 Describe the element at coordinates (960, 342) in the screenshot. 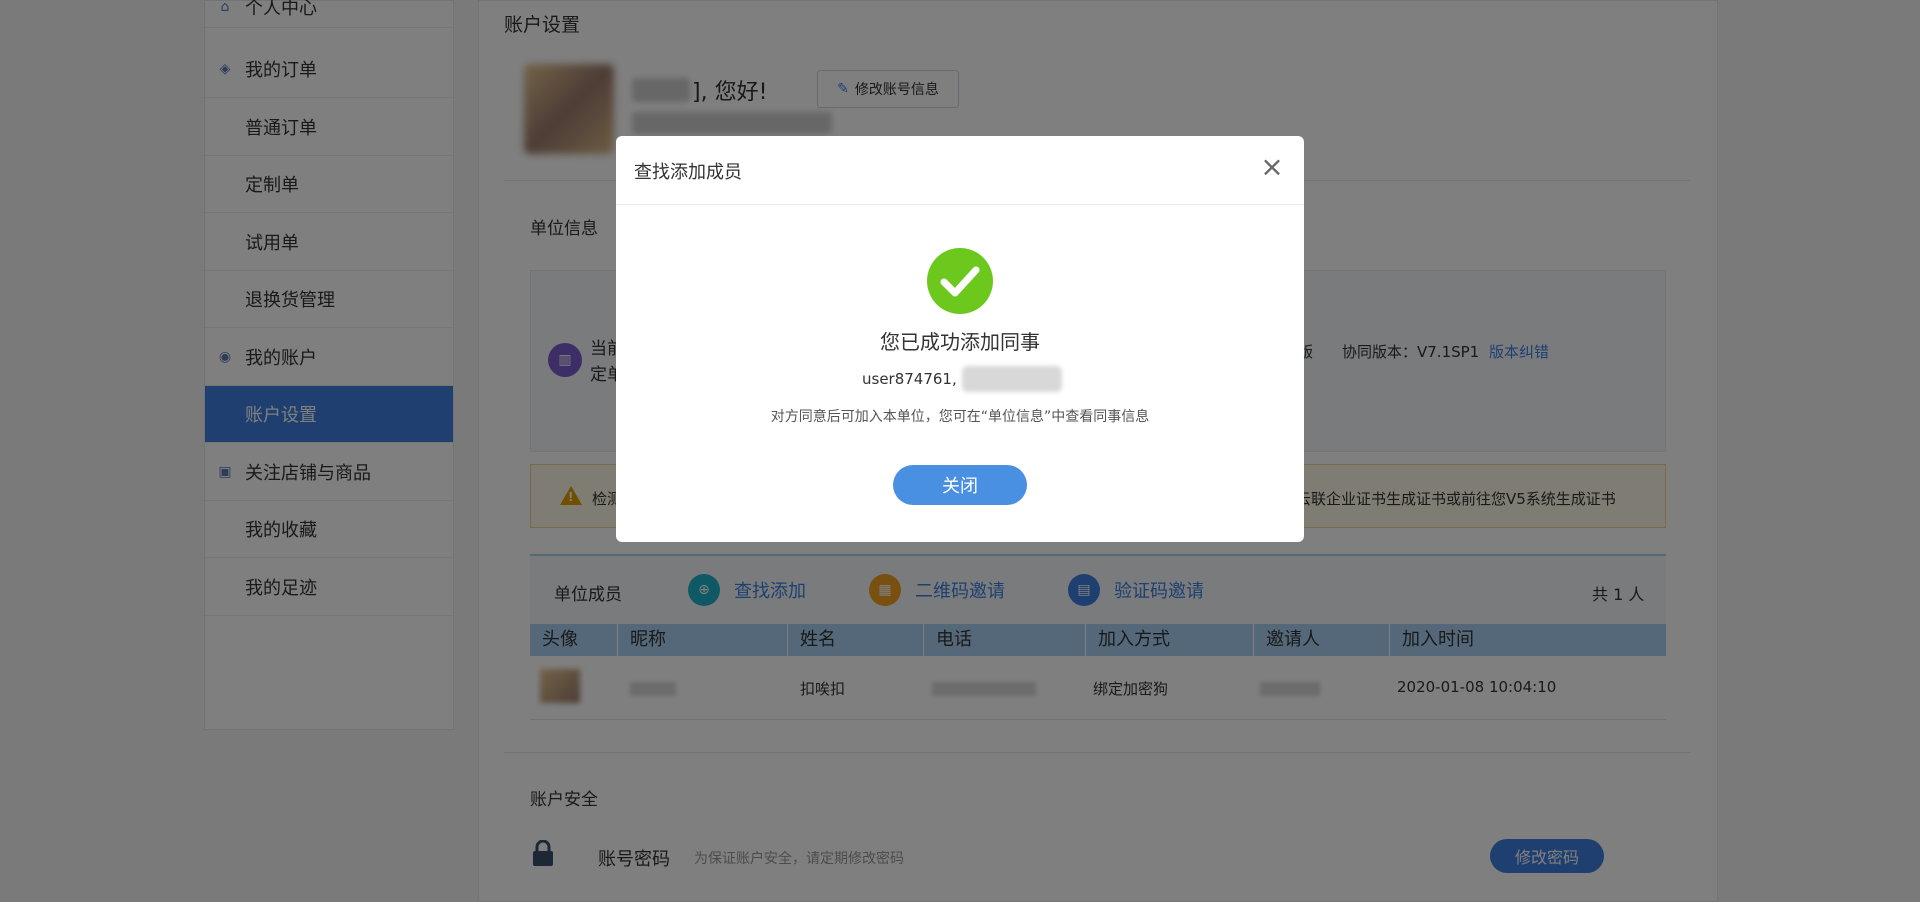

I see `success-message: 您已成功添加同事` at that location.